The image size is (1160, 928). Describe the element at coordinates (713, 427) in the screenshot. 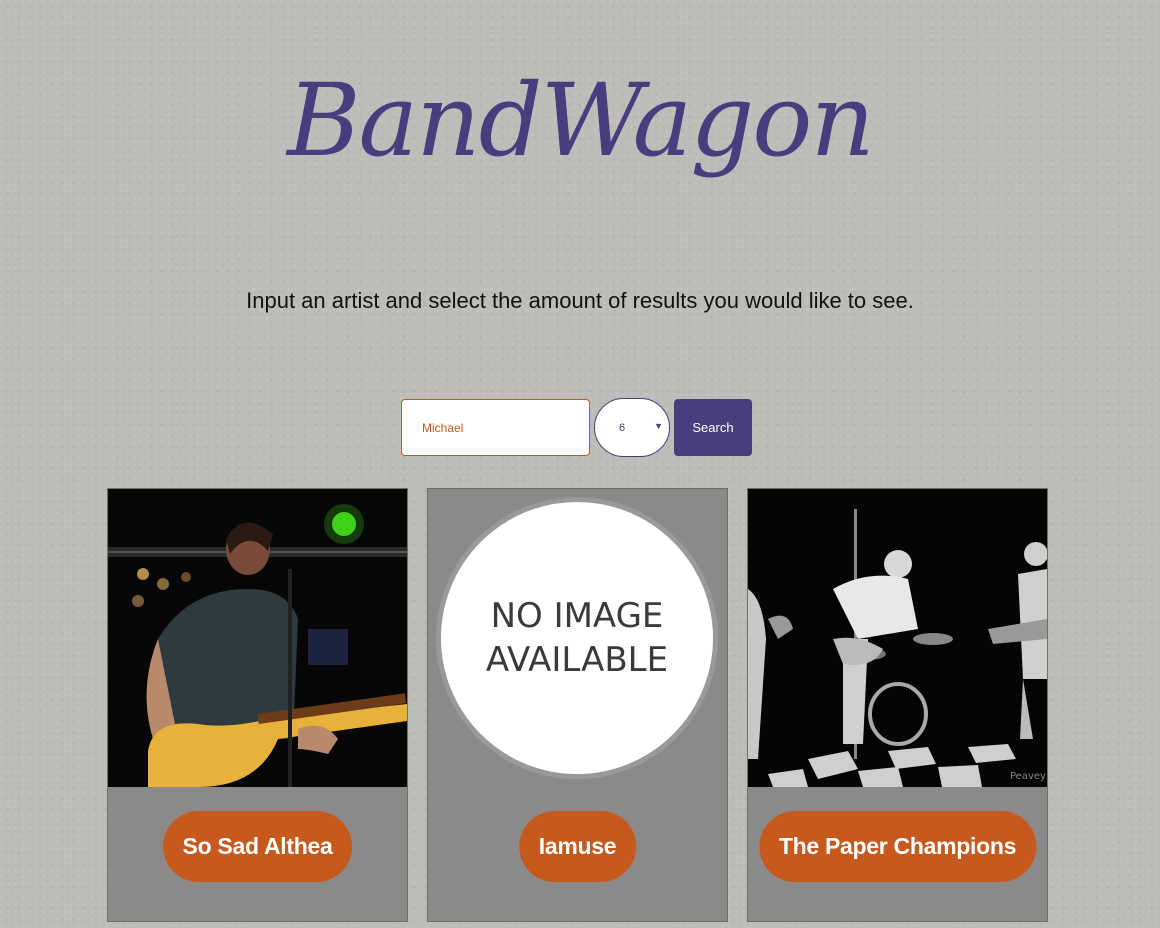

I see `search-button: Search` at that location.